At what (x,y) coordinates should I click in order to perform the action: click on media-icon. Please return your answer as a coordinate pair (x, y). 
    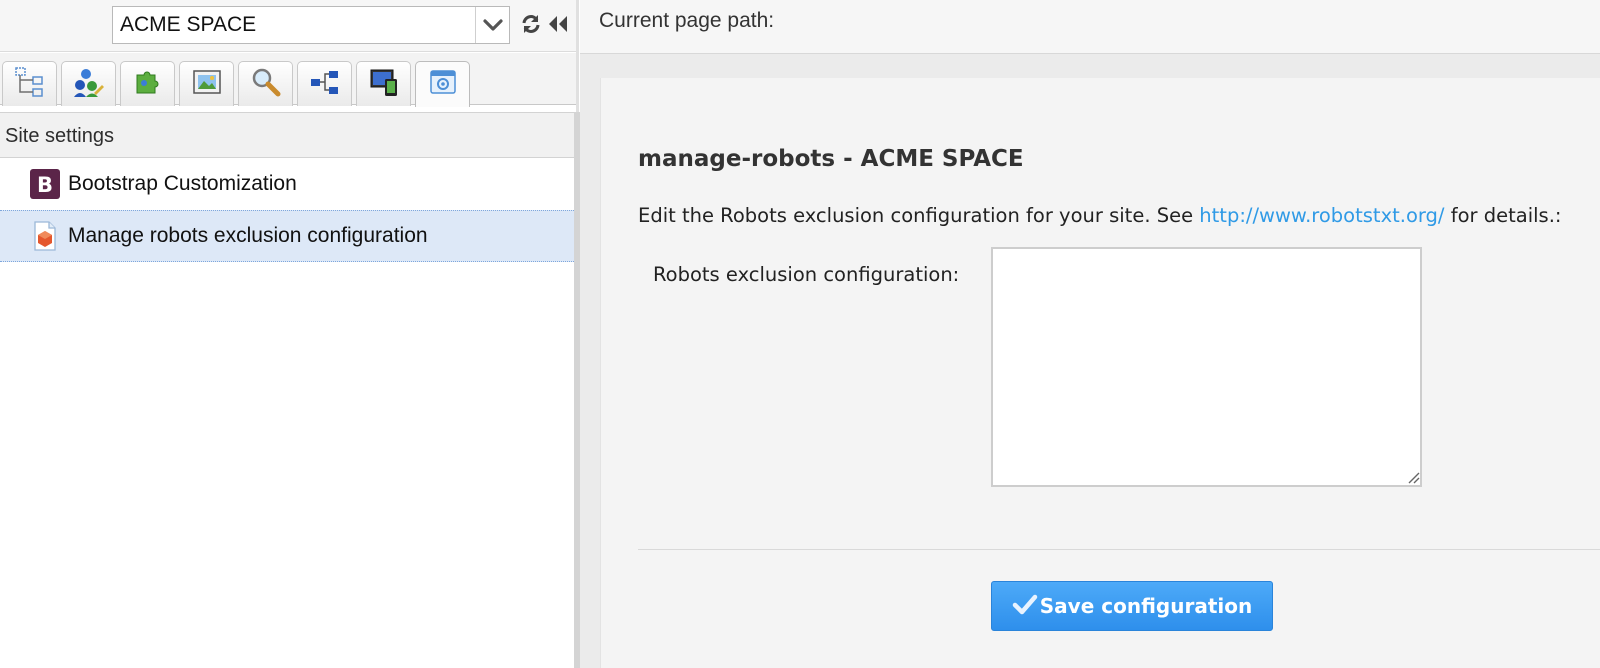
    Looking at the image, I should click on (207, 84).